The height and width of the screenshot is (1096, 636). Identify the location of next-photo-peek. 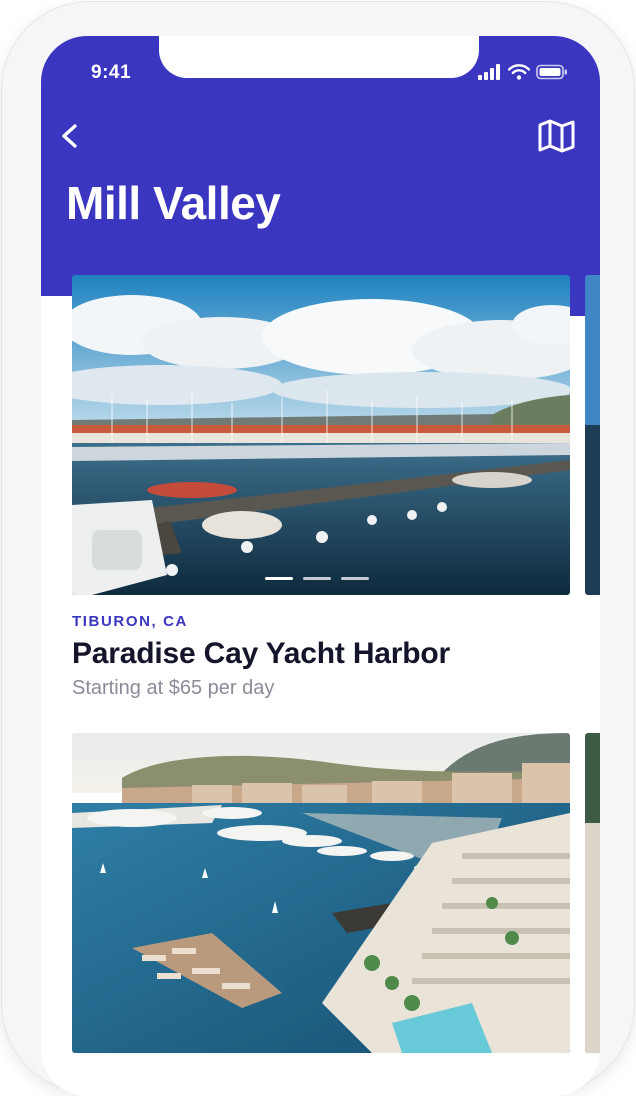
(592, 435).